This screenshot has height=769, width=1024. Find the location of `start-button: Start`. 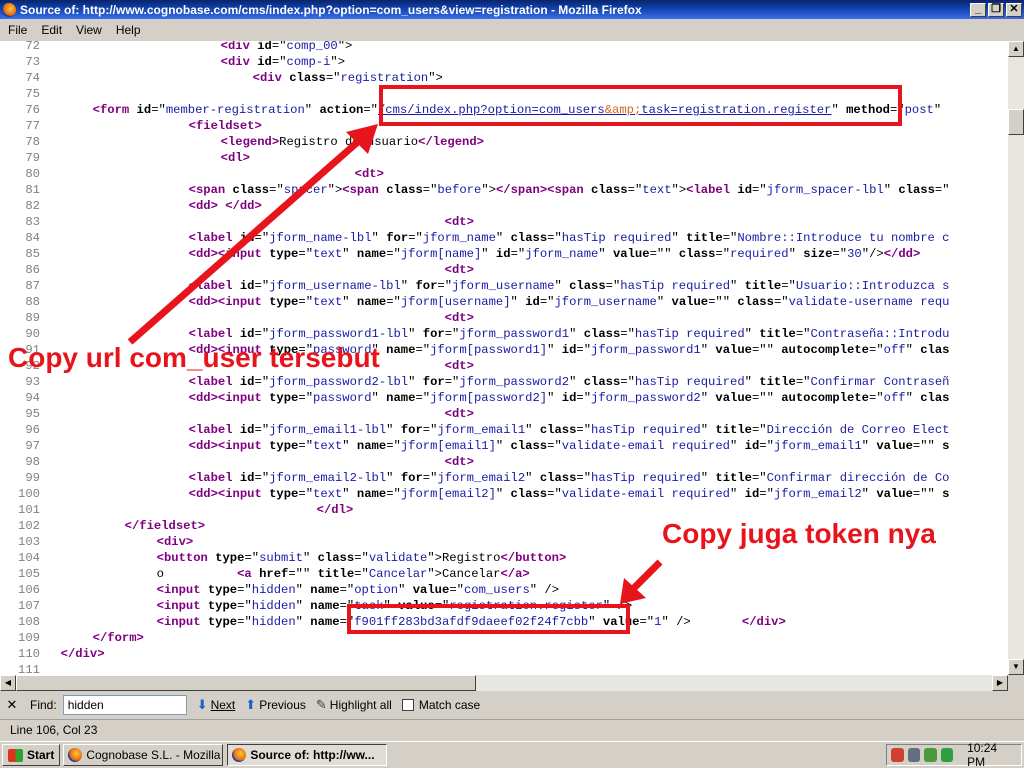

start-button: Start is located at coordinates (31, 755).